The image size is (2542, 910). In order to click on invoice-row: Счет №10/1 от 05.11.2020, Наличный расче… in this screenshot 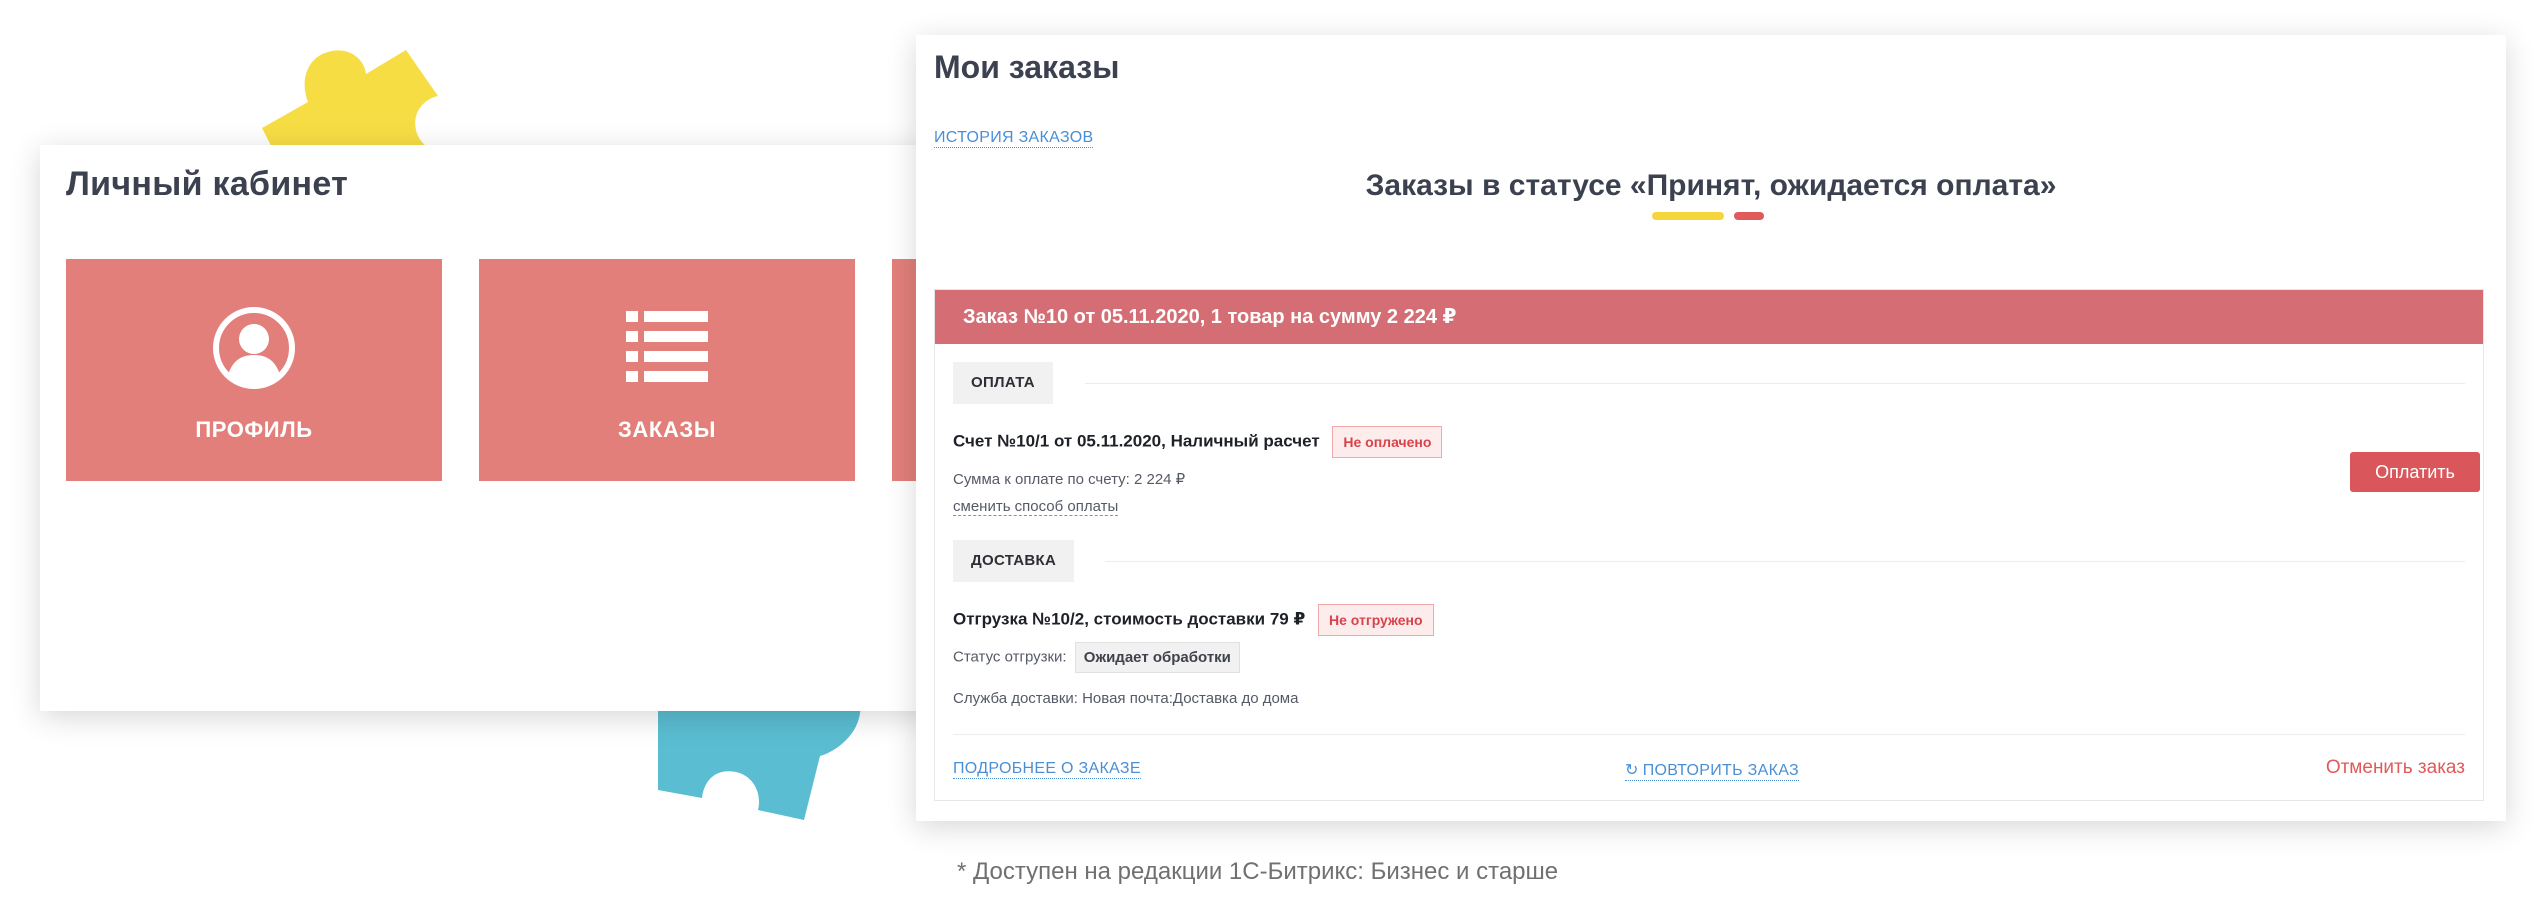, I will do `click(1198, 442)`.